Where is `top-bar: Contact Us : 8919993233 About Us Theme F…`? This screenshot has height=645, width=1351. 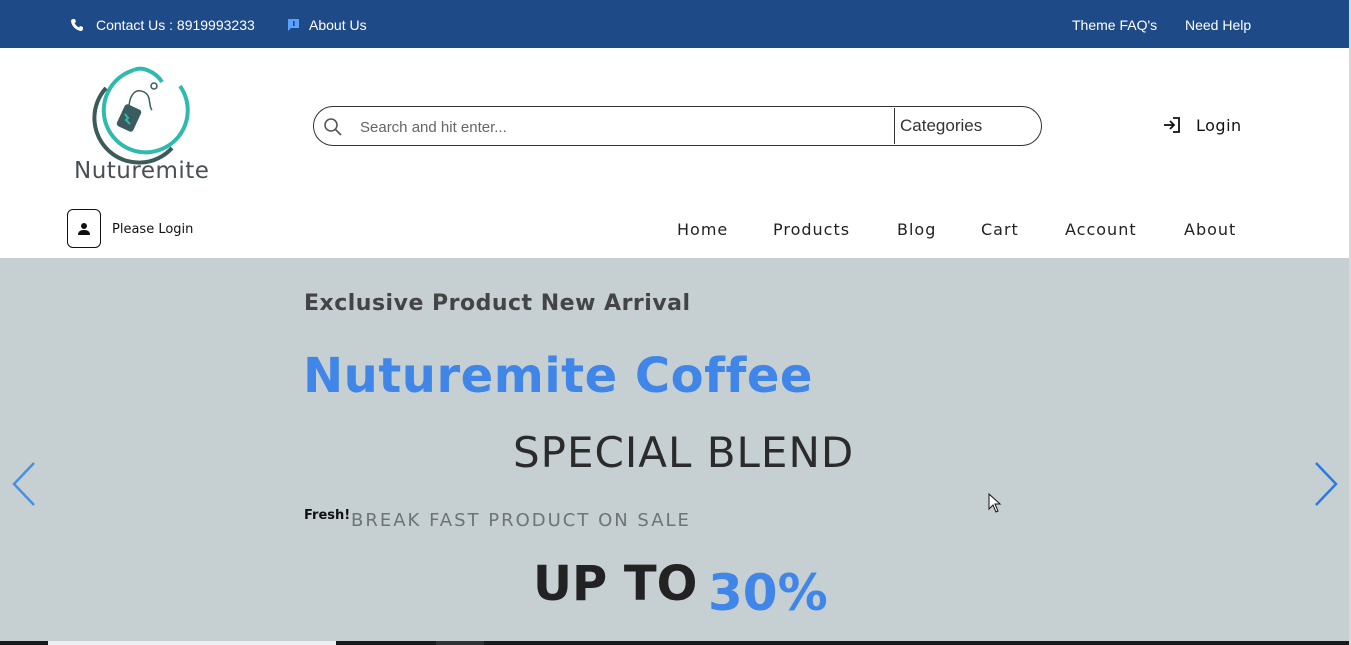
top-bar: Contact Us : 8919993233 About Us Theme F… is located at coordinates (675, 24).